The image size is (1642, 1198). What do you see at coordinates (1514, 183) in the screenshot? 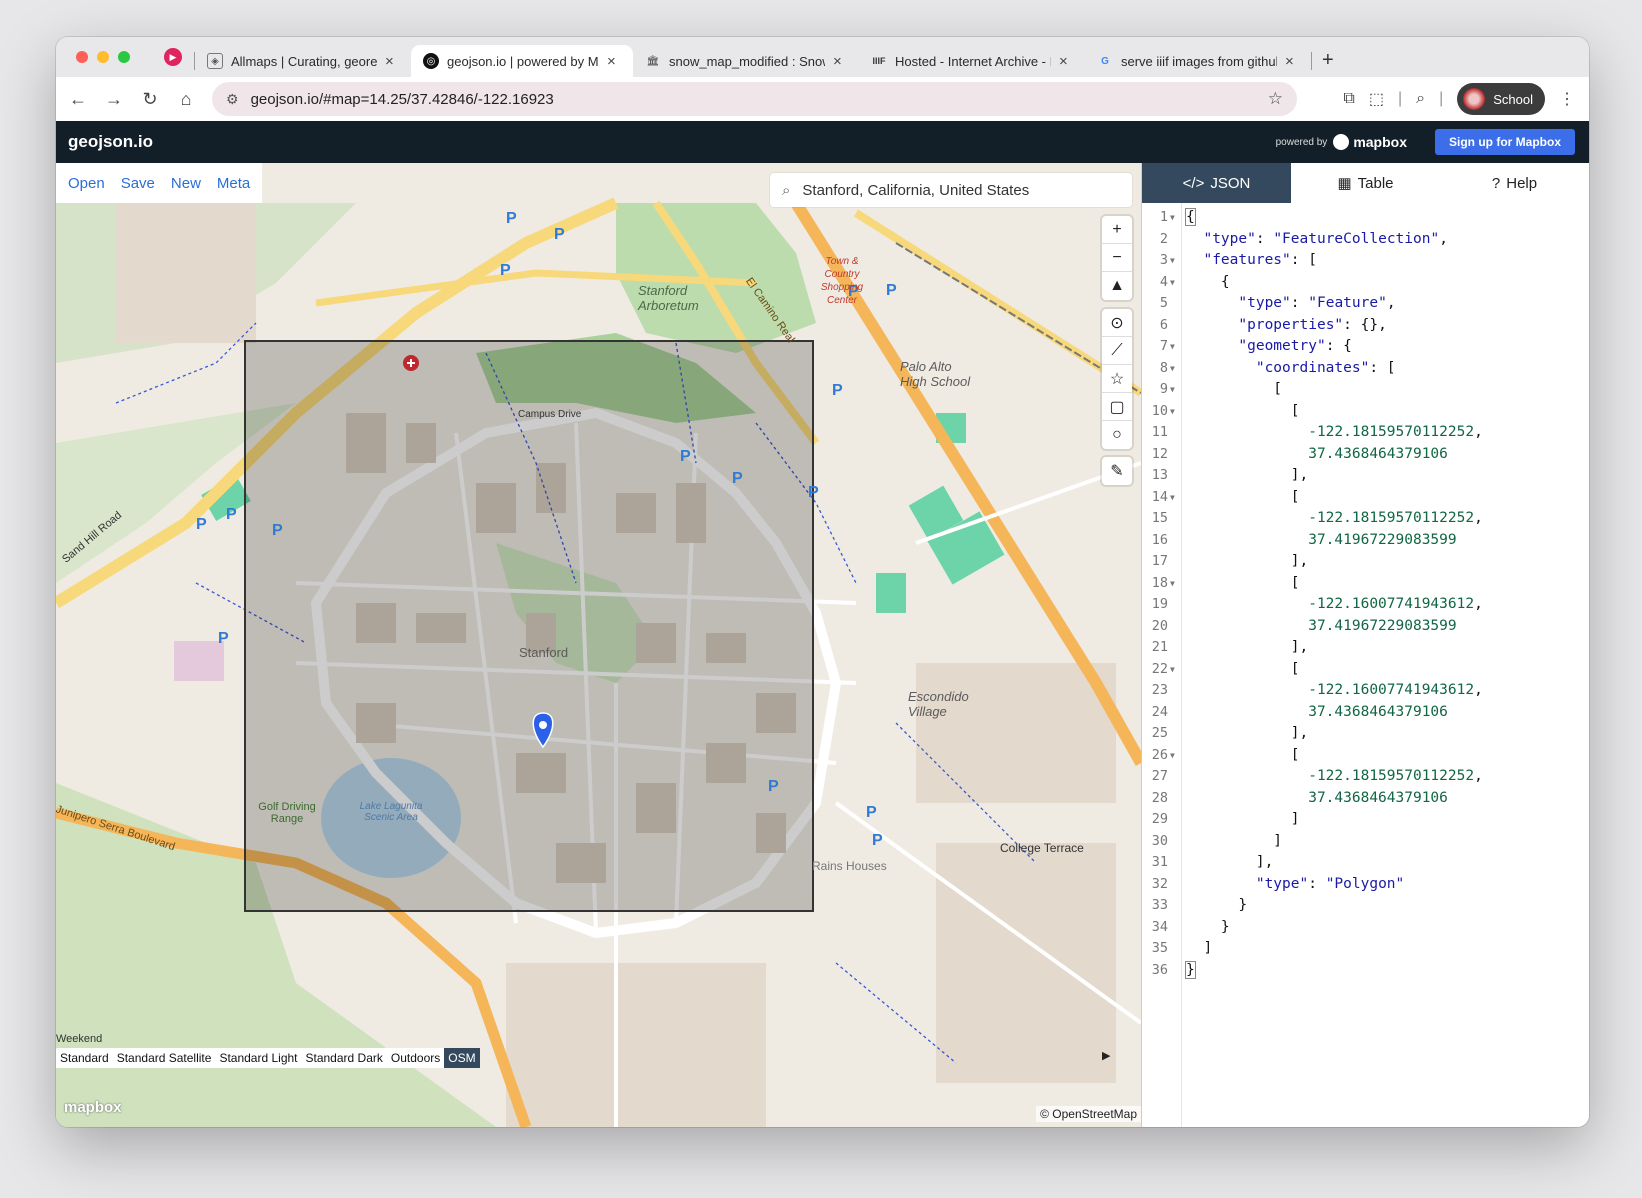
I see `tab-help: ? Help` at bounding box center [1514, 183].